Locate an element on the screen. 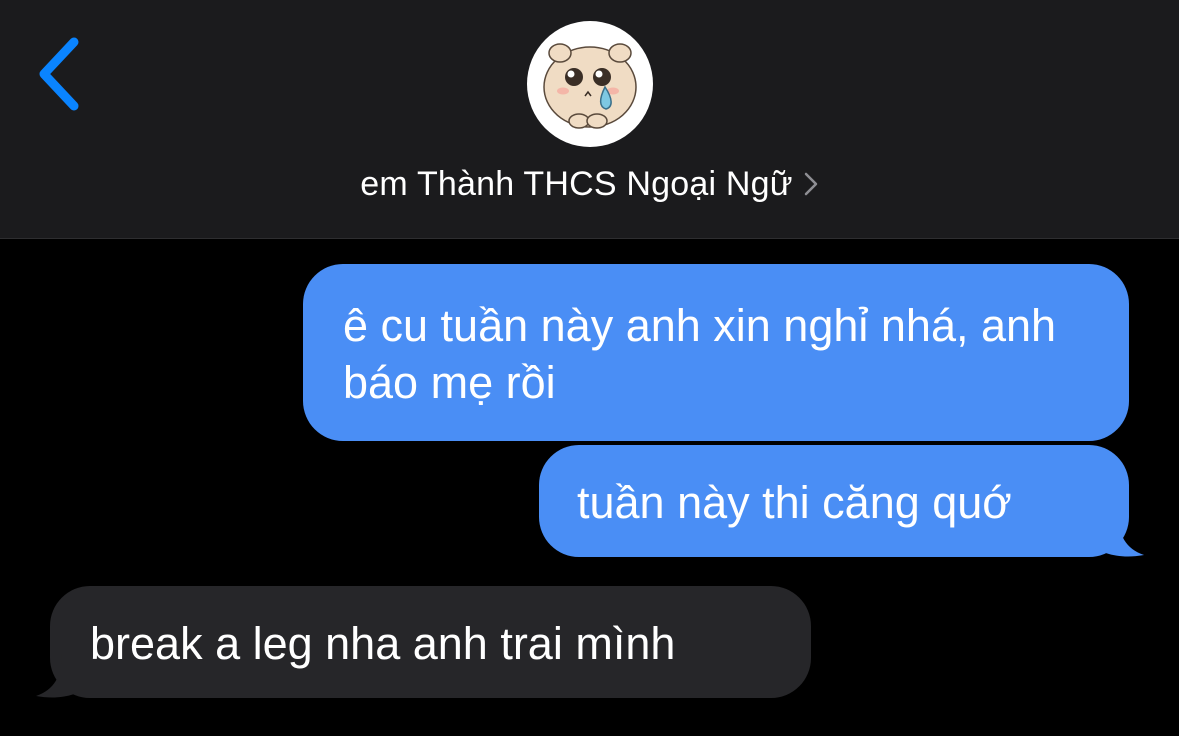 The image size is (1179, 736). incoming-bubble-tail is located at coordinates (64, 676).